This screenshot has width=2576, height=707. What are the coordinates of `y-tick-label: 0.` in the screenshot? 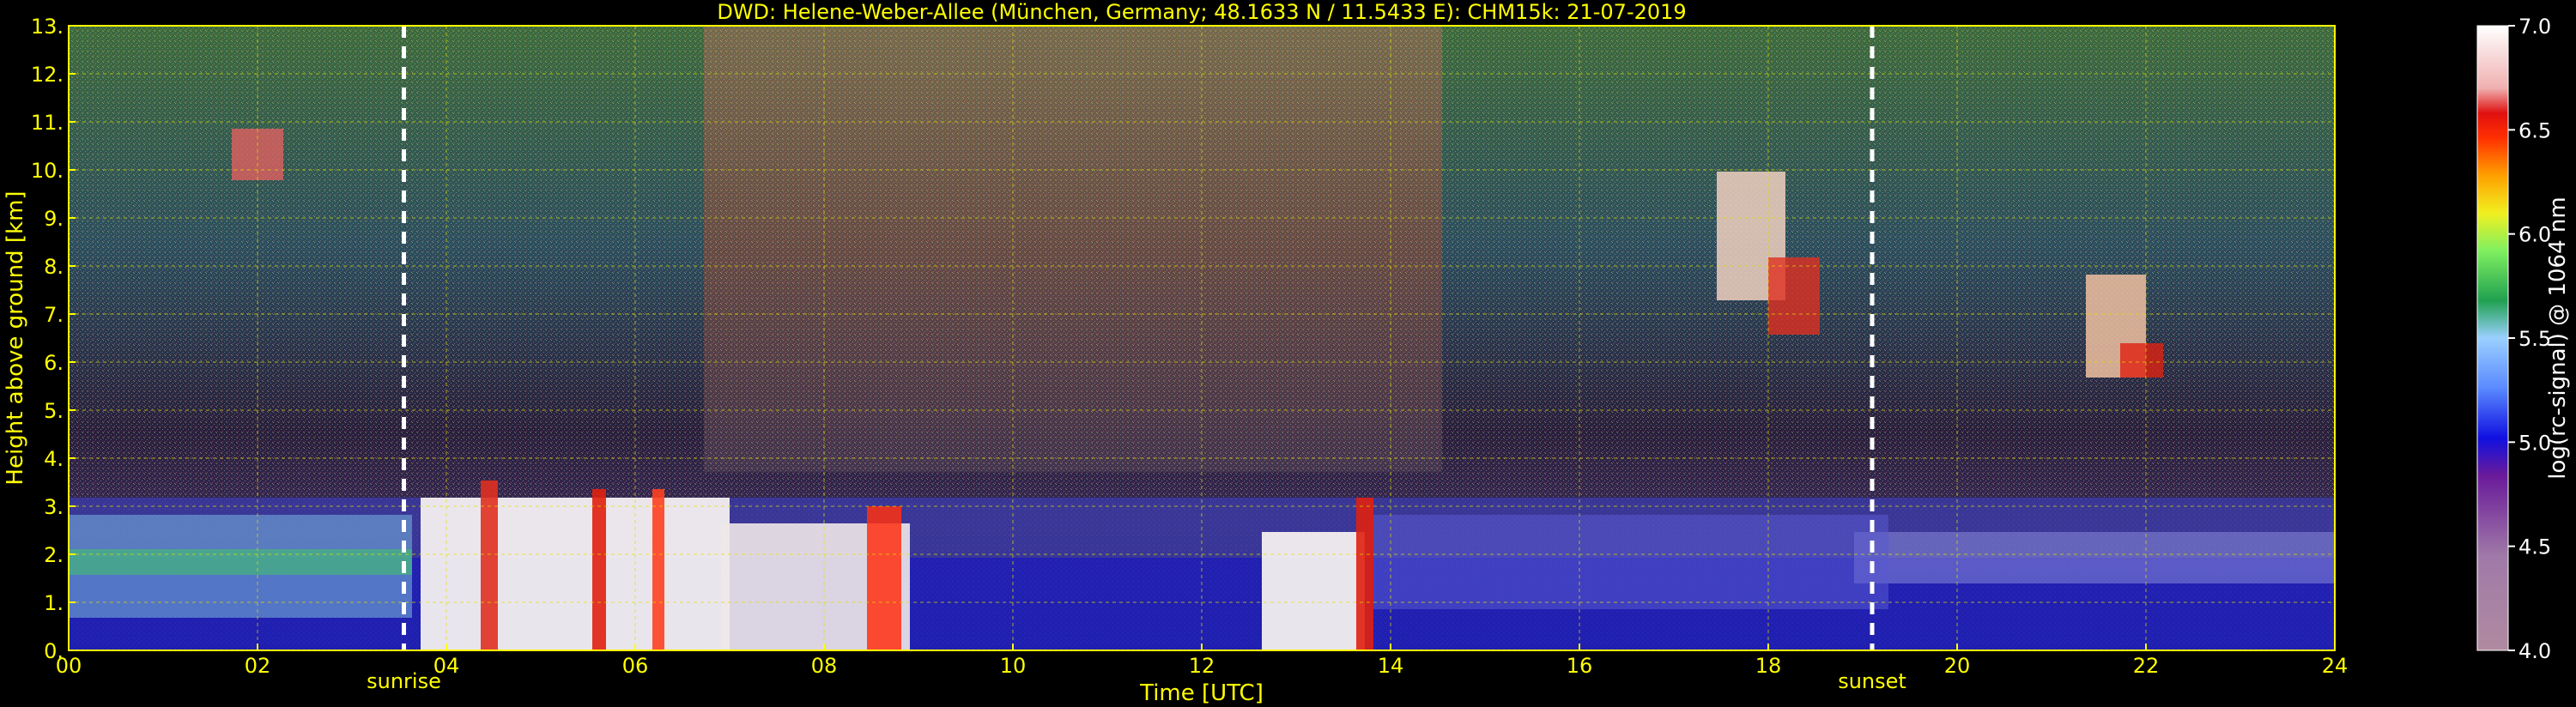 It's located at (54, 651).